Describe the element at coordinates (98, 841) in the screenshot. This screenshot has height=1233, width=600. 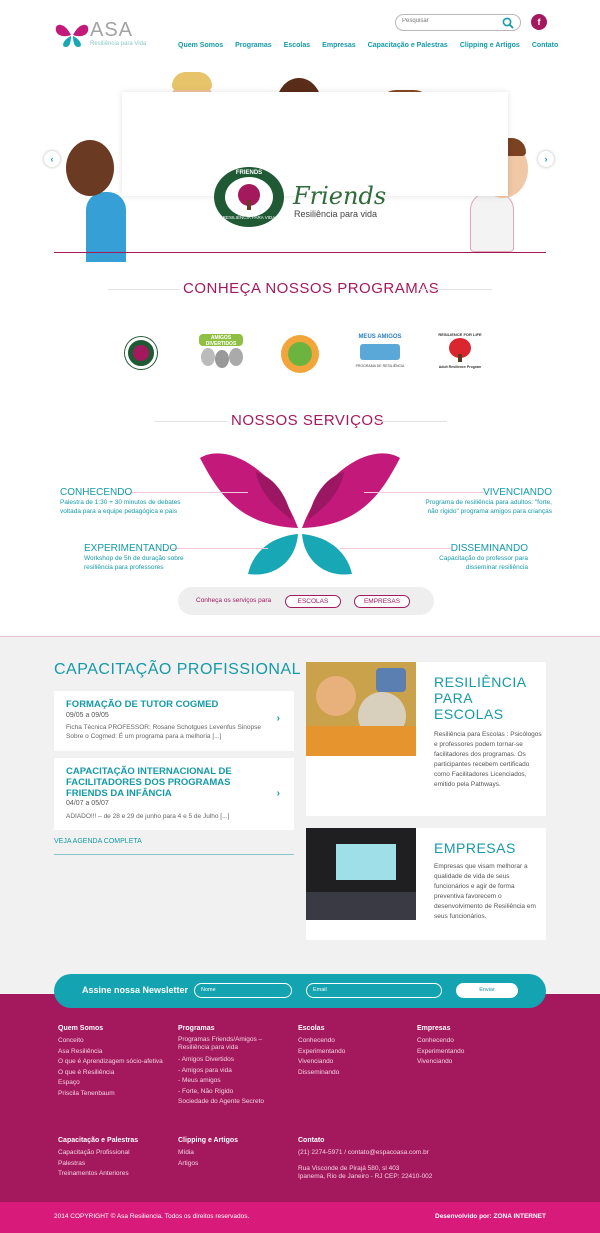
I see `agenda-link: VEJA AGENDA COMPLETA` at that location.